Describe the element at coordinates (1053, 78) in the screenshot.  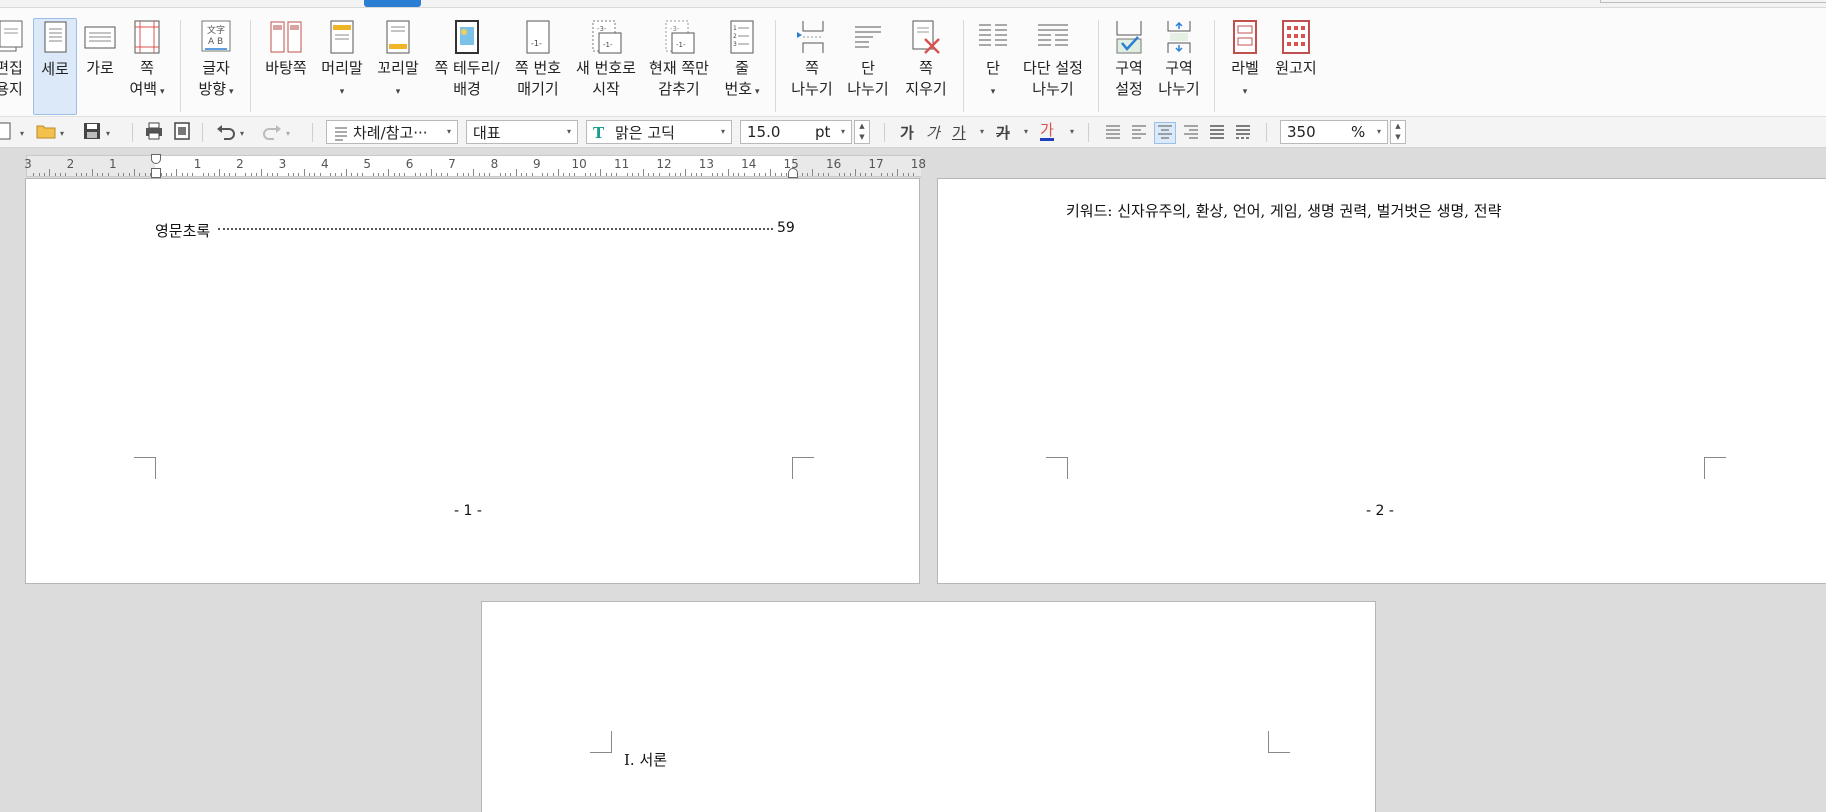
I see `multi-column-label: 다단 설정 나누기` at that location.